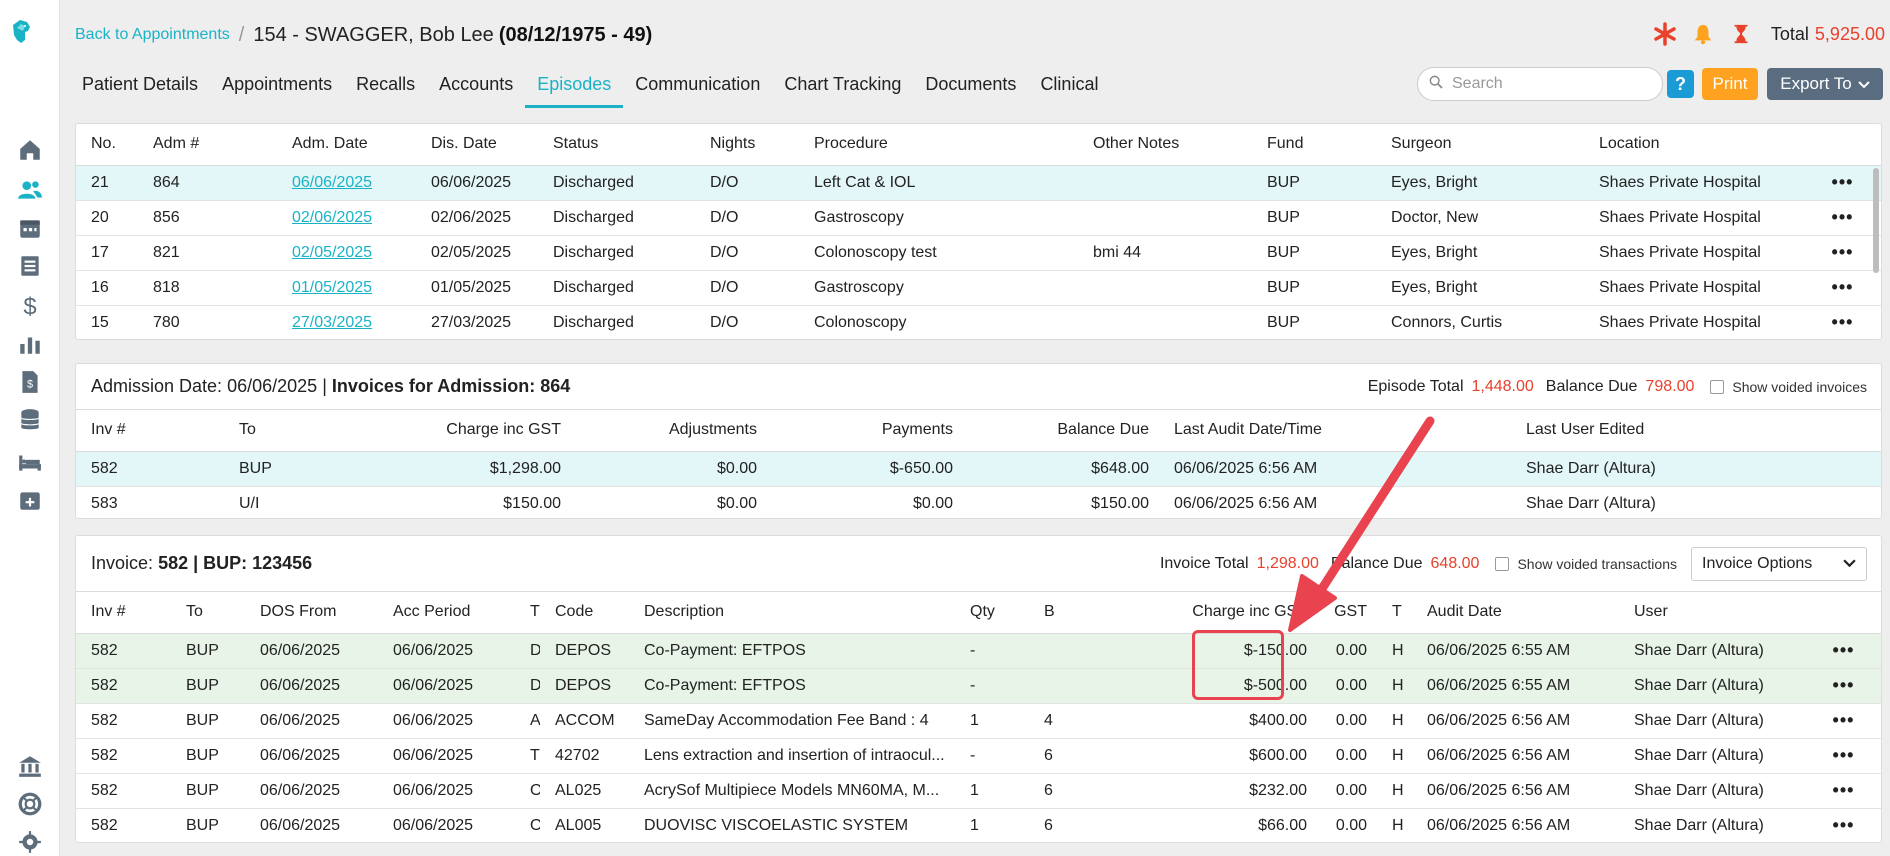  Describe the element at coordinates (30, 420) in the screenshot. I see `database-icon` at that location.